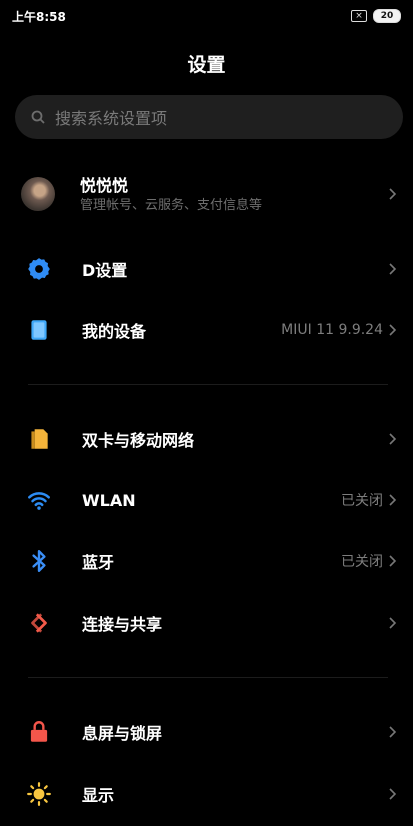  I want to click on share-row: 连接与共享, so click(206, 623).